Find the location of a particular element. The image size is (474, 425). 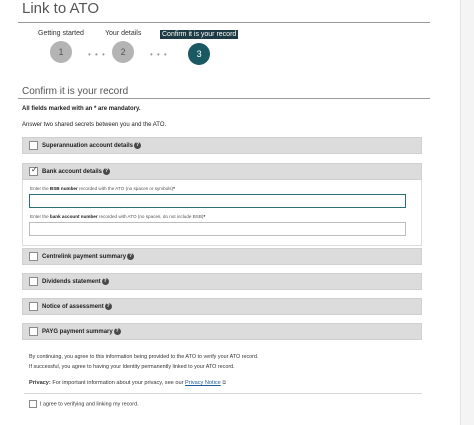

accordion-payg: PAYG payment summary? is located at coordinates (222, 331).